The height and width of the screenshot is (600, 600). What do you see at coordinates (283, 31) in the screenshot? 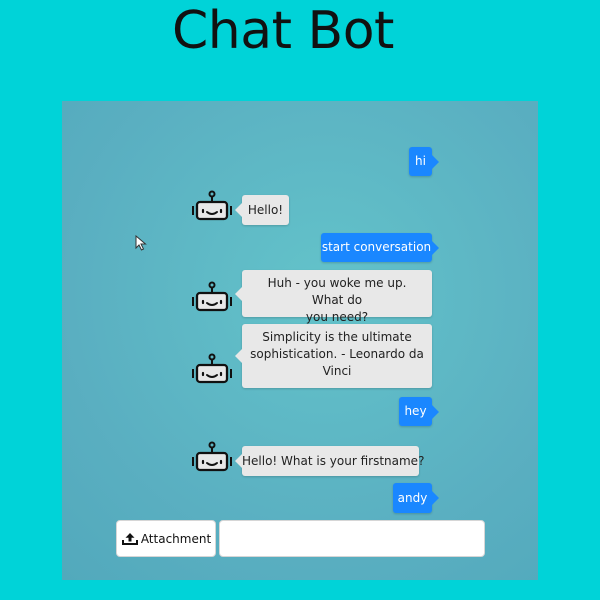
I see `page-title: Chat Bot` at bounding box center [283, 31].